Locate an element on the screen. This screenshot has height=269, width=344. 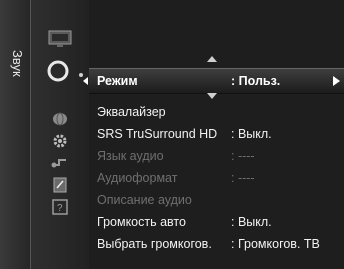
application-icon is located at coordinates (60, 185).